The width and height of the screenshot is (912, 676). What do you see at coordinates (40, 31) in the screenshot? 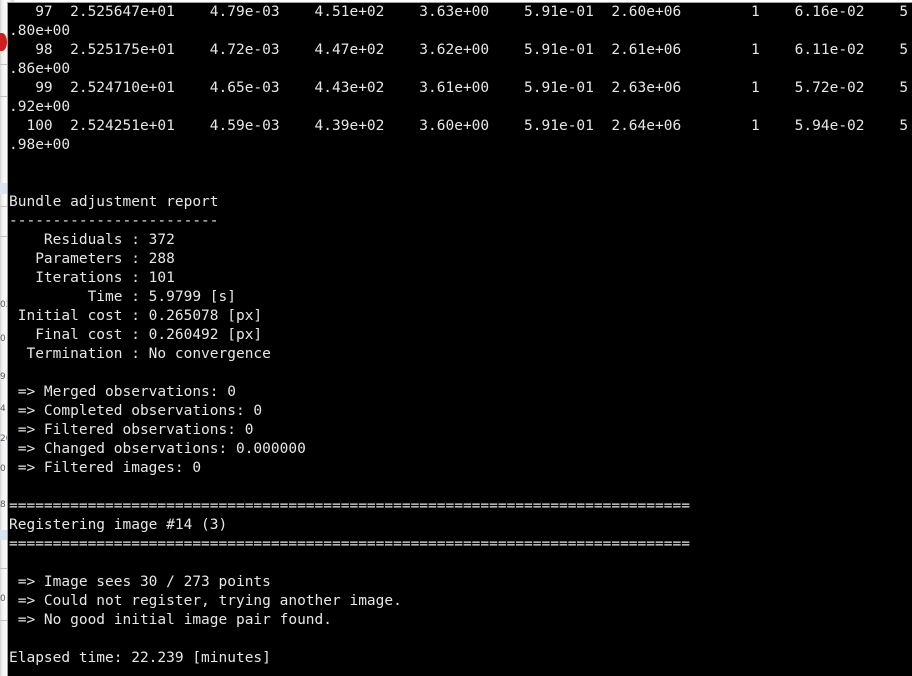
I see `terminal-line: .80e+00` at bounding box center [40, 31].